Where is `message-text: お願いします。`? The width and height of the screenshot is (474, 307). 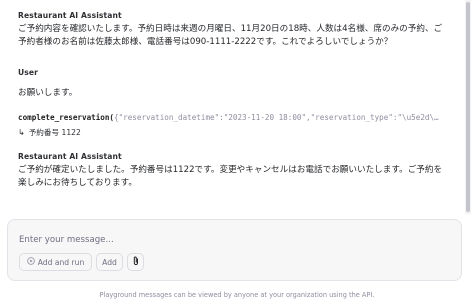 message-text: お願いします。 is located at coordinates (238, 93).